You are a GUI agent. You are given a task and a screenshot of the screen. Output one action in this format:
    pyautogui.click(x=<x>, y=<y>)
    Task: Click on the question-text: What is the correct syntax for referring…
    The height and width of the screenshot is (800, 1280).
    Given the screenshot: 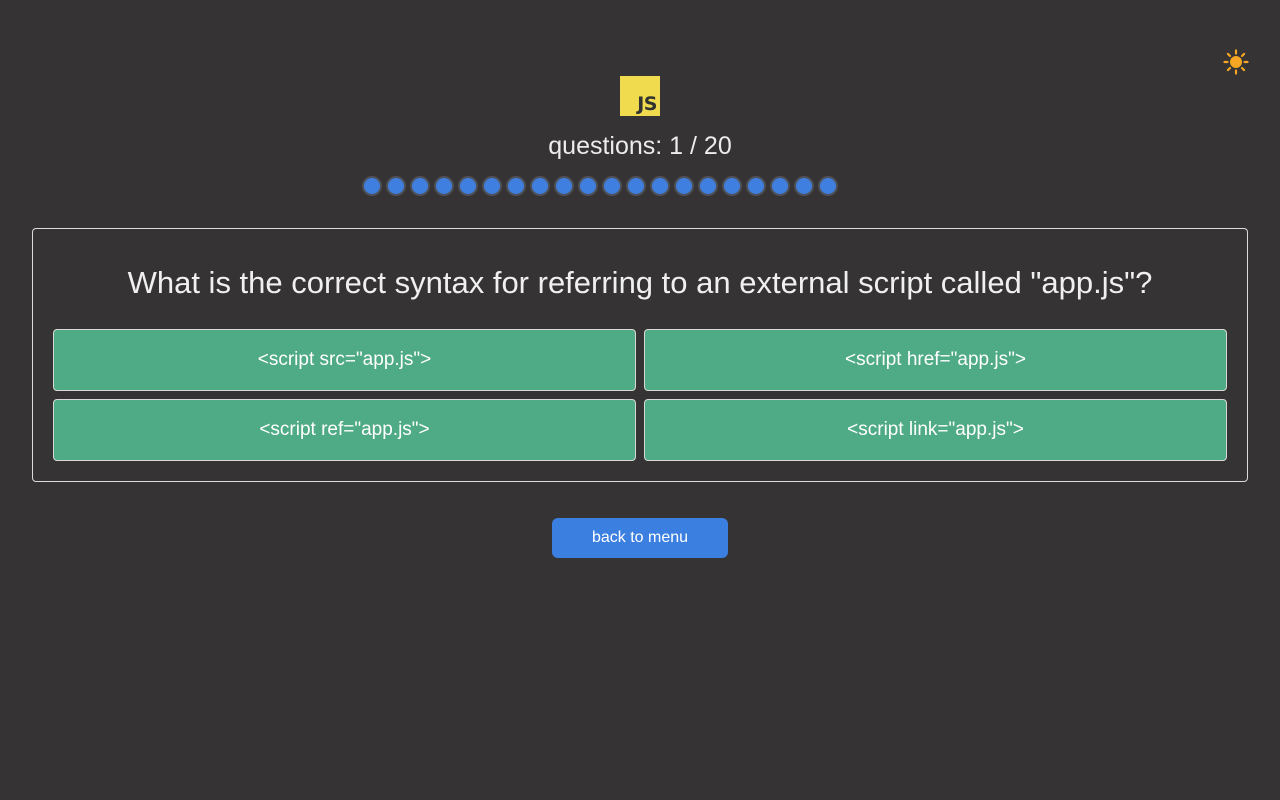 What is the action you would take?
    pyautogui.click(x=640, y=282)
    